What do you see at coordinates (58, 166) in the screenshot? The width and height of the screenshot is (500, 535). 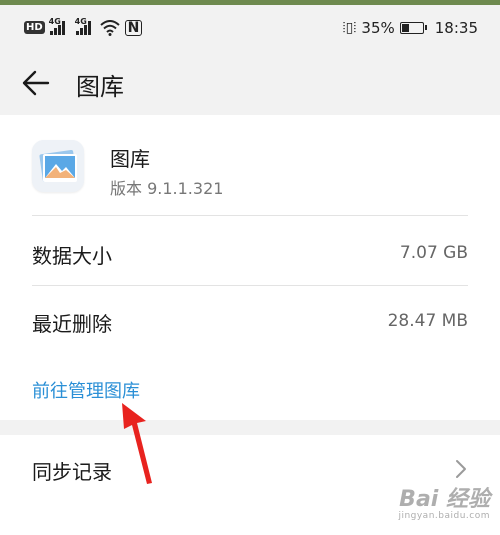 I see `gallery-app-icon` at bounding box center [58, 166].